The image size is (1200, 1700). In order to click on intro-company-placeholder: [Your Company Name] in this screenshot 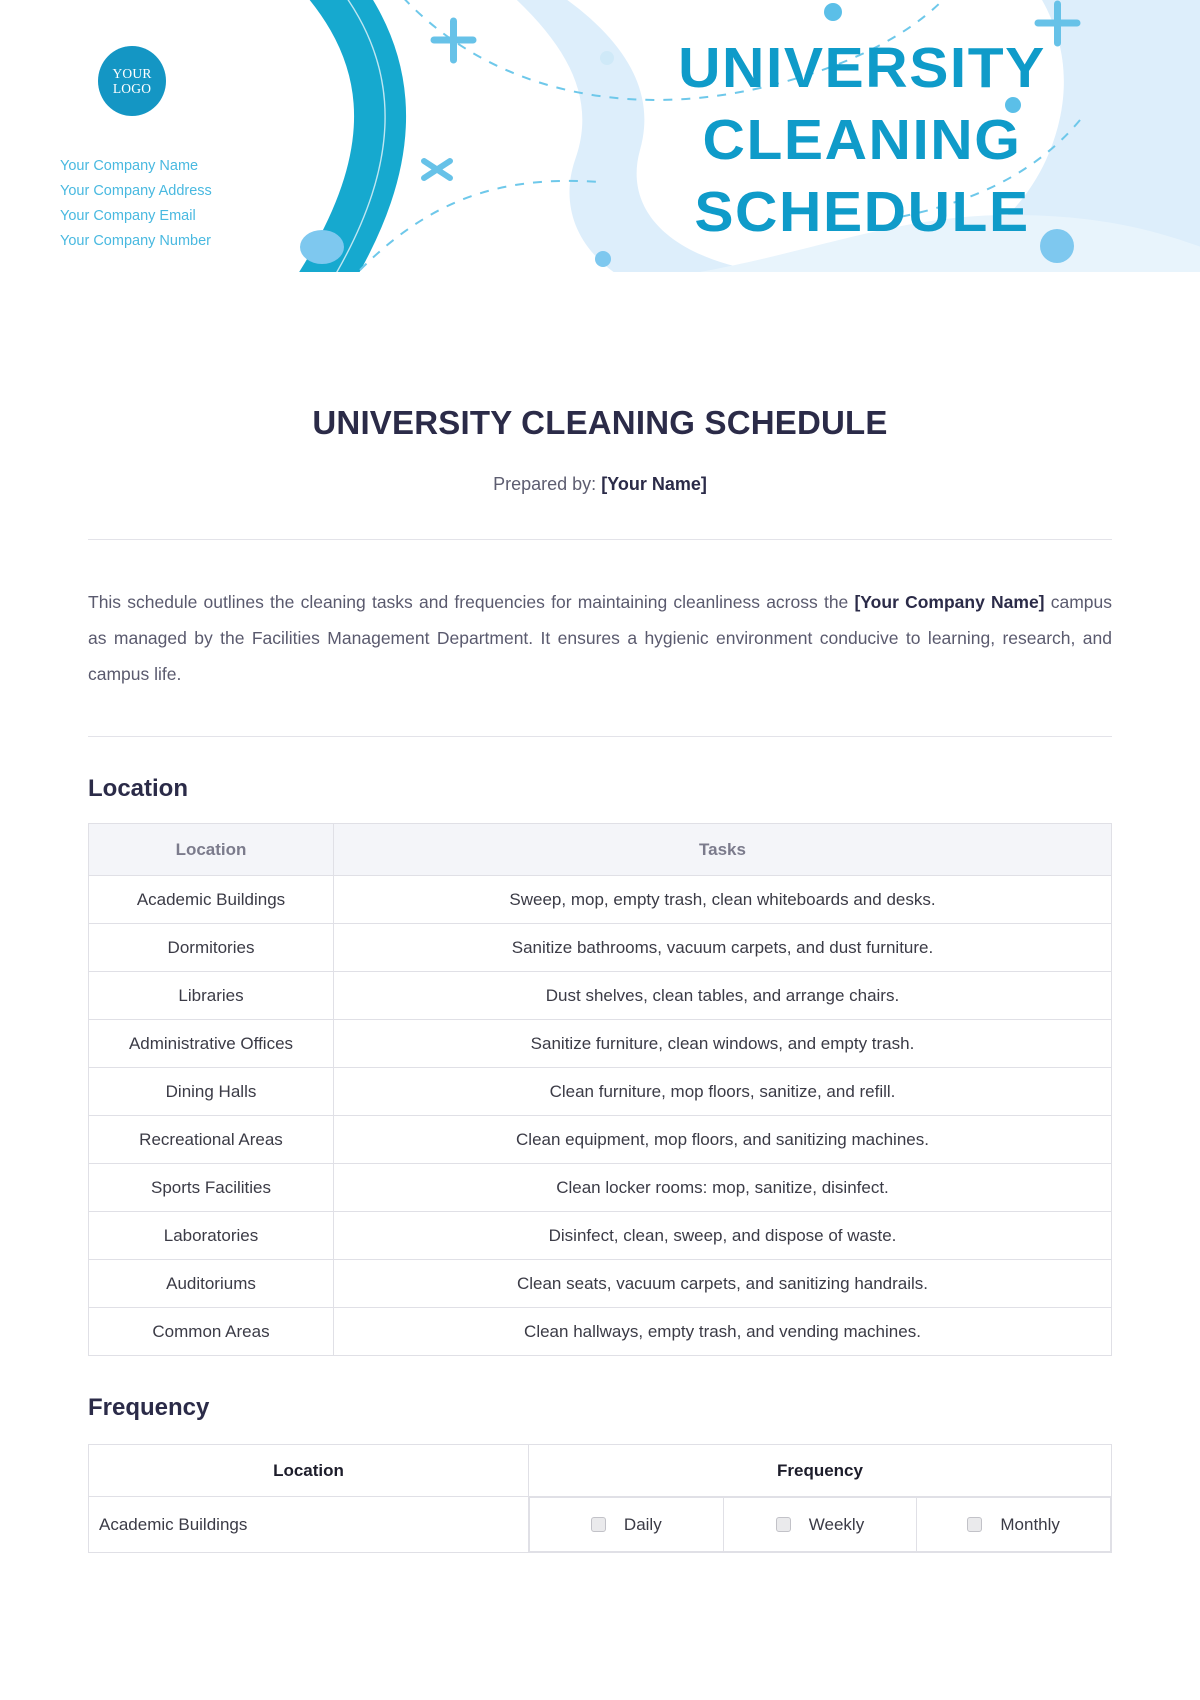, I will do `click(949, 602)`.